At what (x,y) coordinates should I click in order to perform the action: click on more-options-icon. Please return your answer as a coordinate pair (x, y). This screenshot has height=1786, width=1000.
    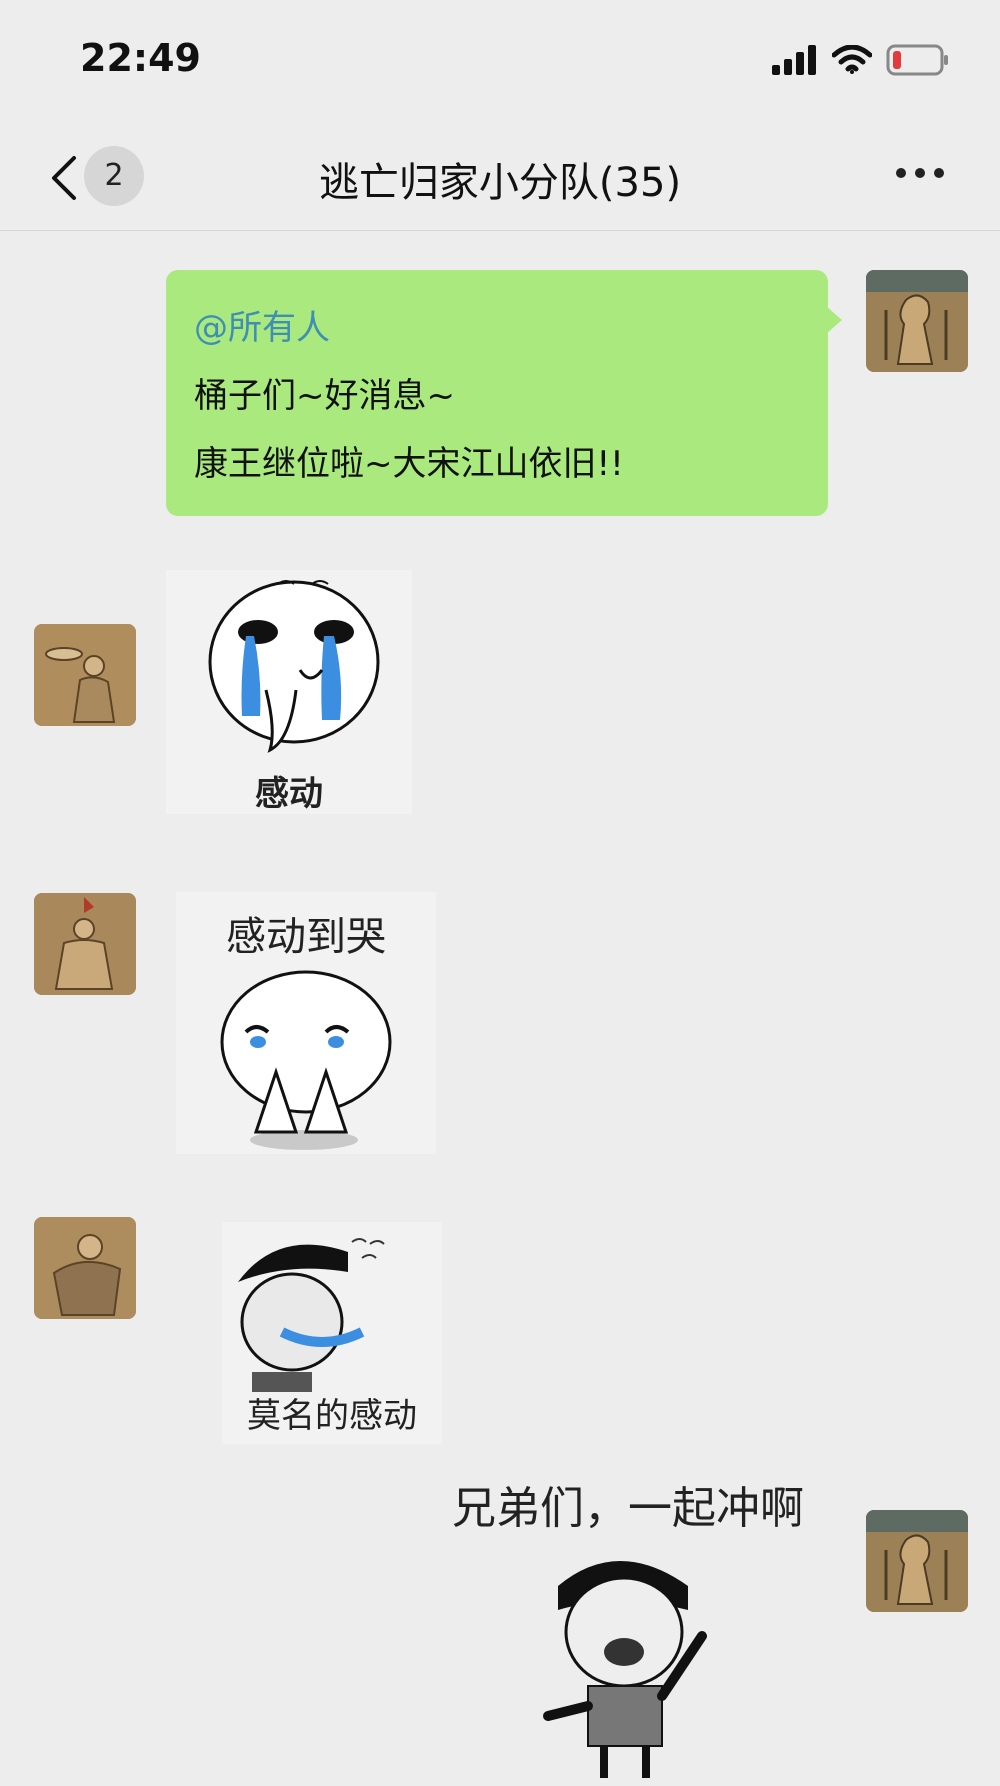
    Looking at the image, I should click on (920, 173).